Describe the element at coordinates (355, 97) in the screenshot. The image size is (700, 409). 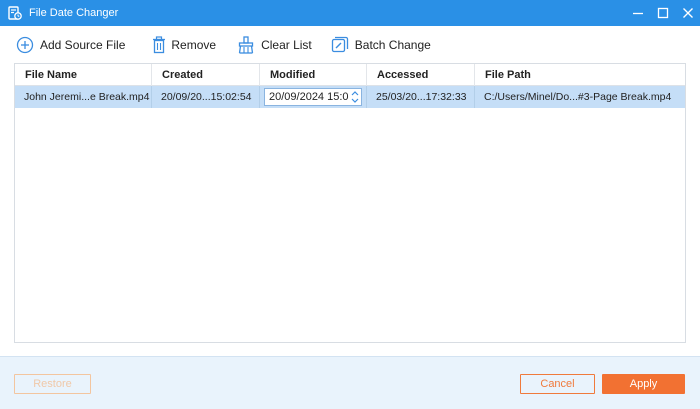
I see `spinner-arrows` at that location.